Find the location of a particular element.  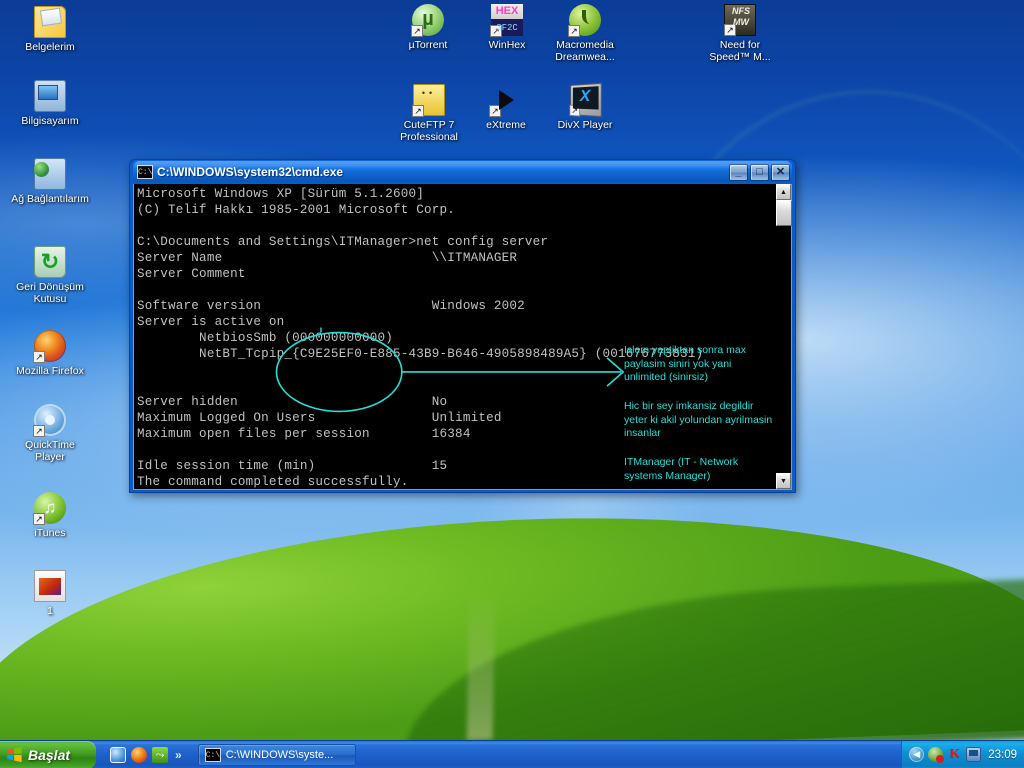

kaspersky-icon: K is located at coordinates (954, 754).